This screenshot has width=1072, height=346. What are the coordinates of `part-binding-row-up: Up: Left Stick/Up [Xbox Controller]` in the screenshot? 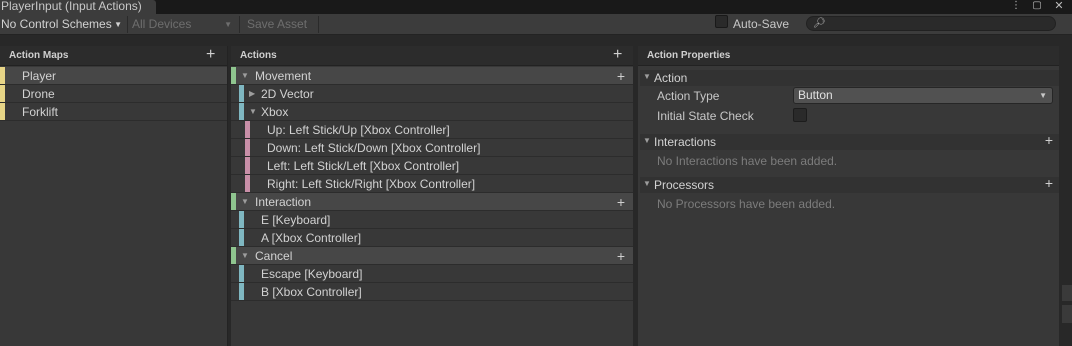 It's located at (432, 130).